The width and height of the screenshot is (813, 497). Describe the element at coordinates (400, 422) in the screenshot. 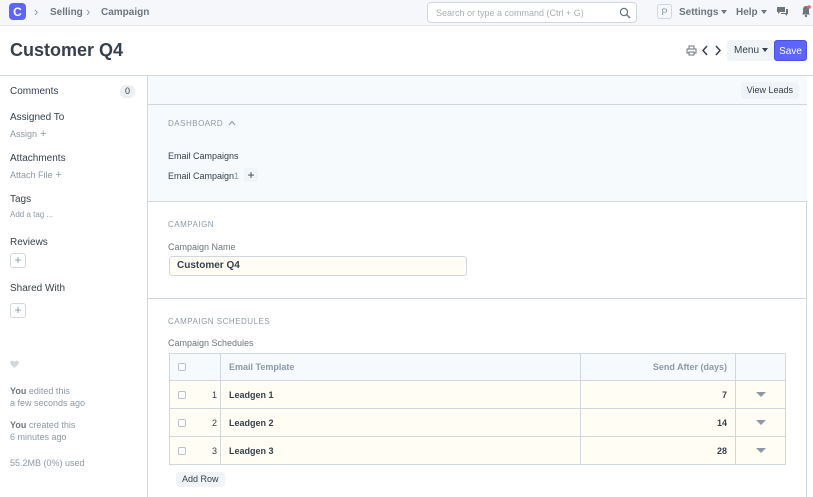

I see `email-template-cell: Leadgen 2` at that location.